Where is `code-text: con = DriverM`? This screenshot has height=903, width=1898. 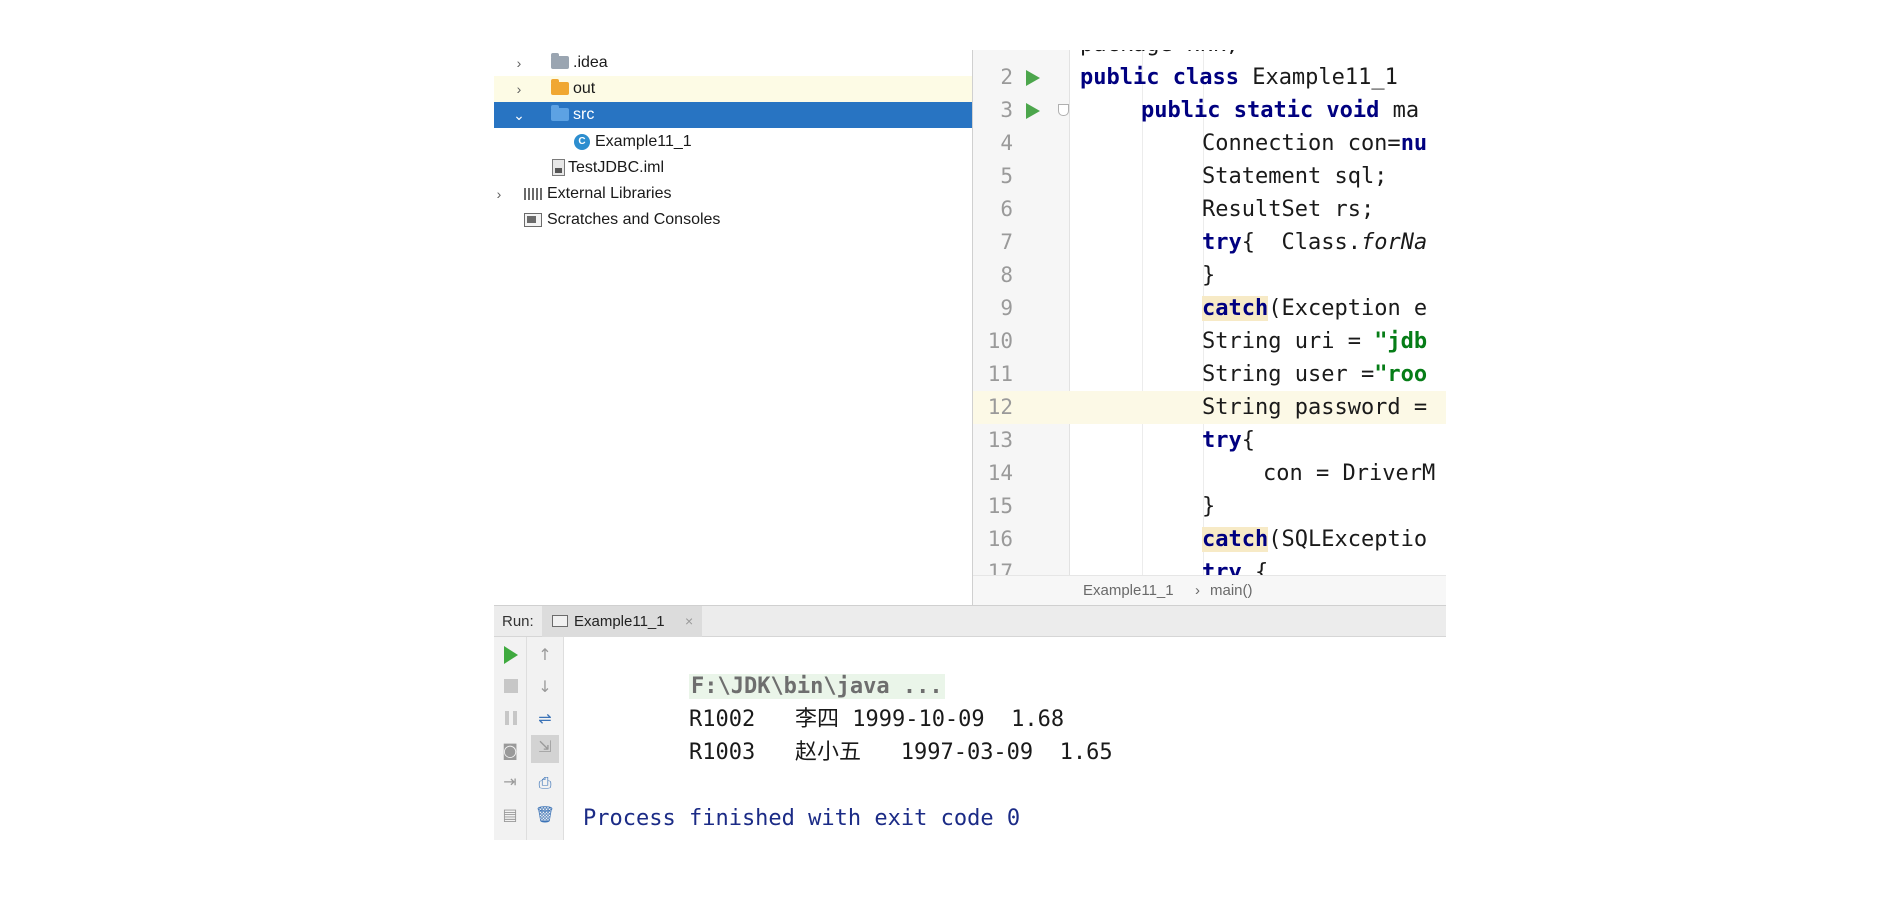 code-text: con = DriverM is located at coordinates (1349, 473).